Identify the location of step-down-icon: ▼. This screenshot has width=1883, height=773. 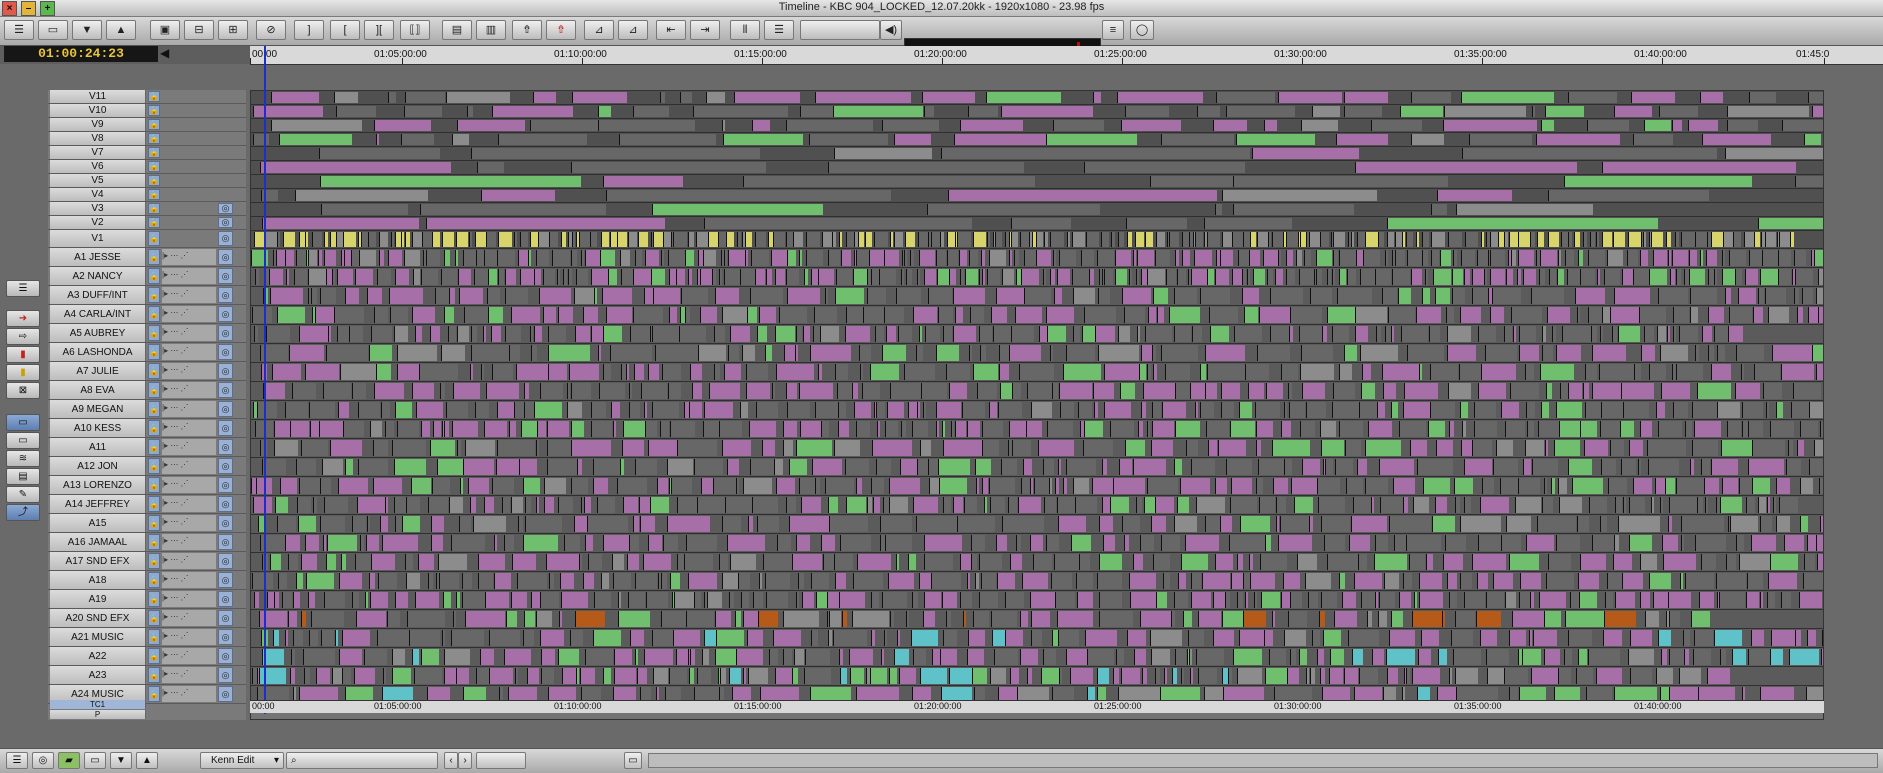
(87, 30).